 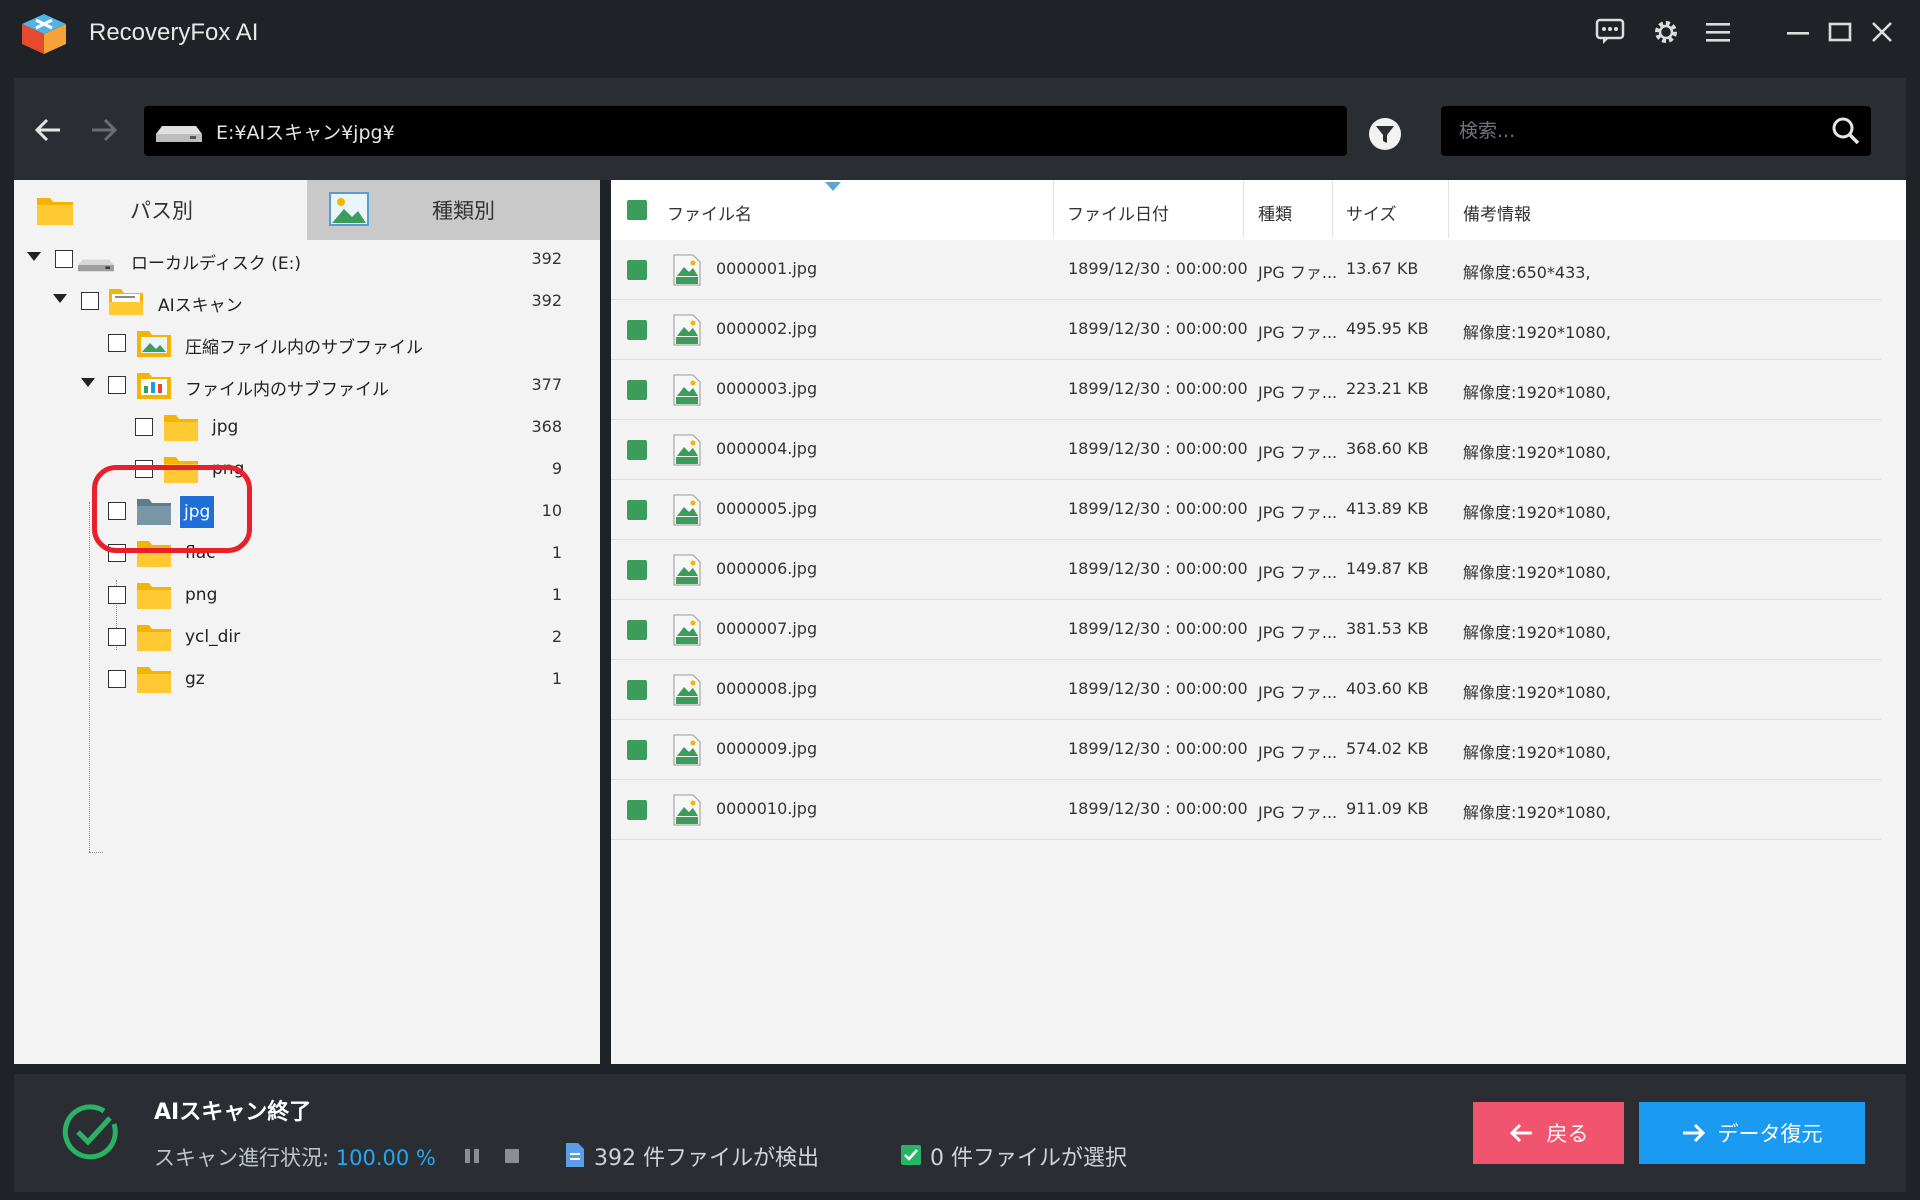 What do you see at coordinates (1610, 32) in the screenshot?
I see `feedback-icon` at bounding box center [1610, 32].